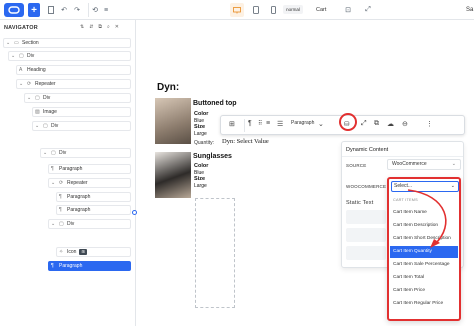 The image size is (474, 326). What do you see at coordinates (469, 10) in the screenshot?
I see `save-button: Sa` at bounding box center [469, 10].